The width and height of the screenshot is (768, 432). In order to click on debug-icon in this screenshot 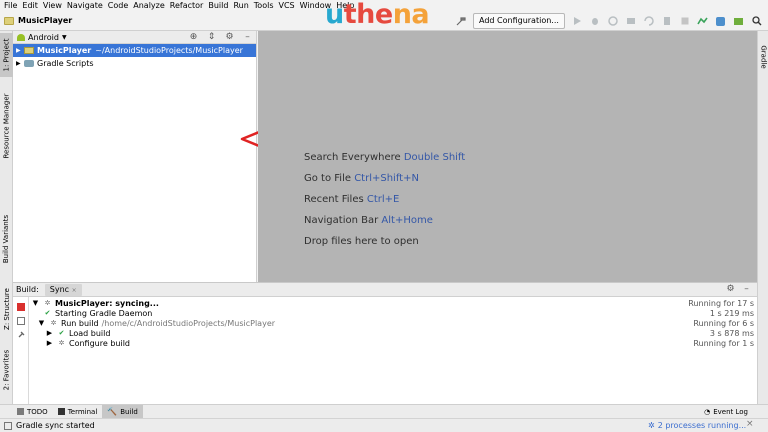, I will do `click(595, 21)`.